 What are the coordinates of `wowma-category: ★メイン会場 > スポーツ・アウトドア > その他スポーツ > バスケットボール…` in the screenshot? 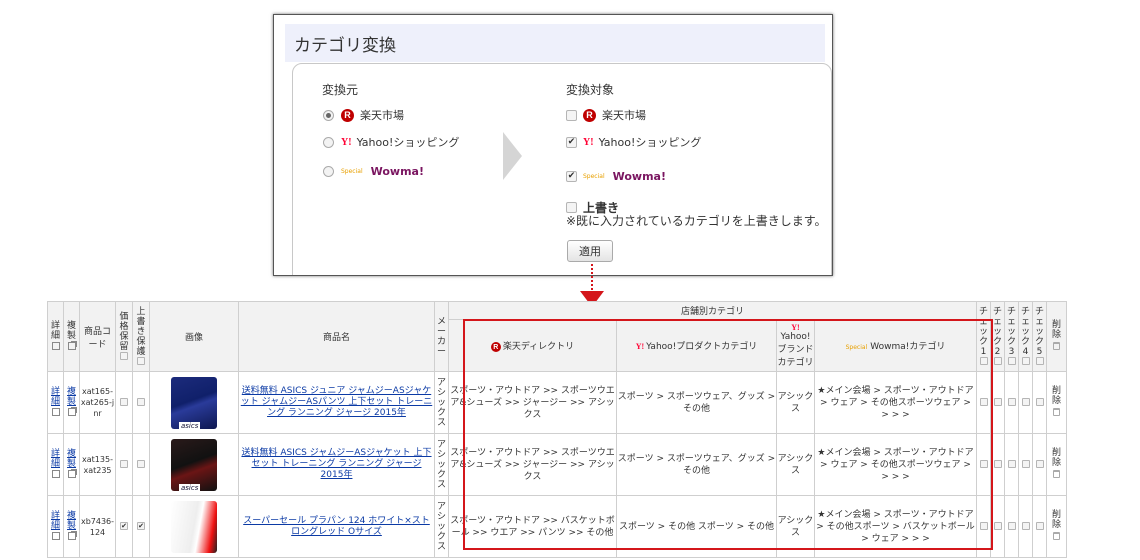 It's located at (895, 526).